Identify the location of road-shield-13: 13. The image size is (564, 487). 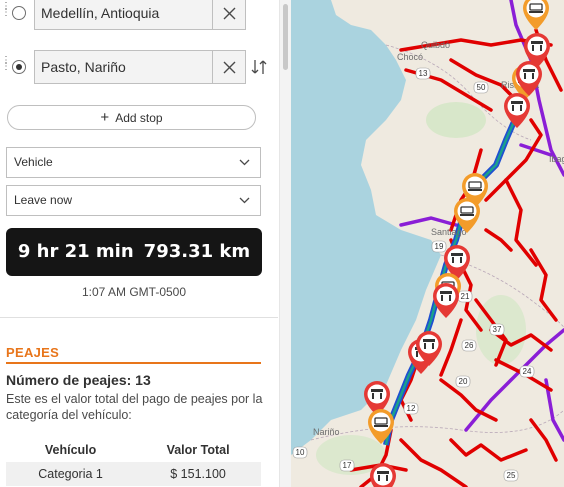
(423, 73).